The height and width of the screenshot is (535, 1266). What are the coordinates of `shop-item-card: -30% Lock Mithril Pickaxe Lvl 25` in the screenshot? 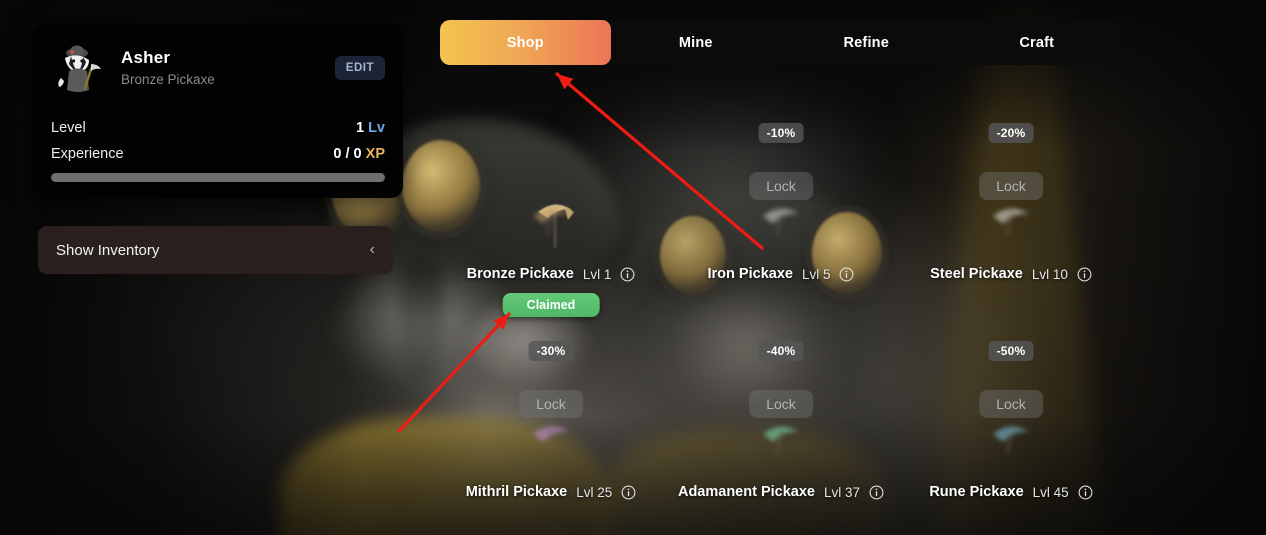 It's located at (551, 403).